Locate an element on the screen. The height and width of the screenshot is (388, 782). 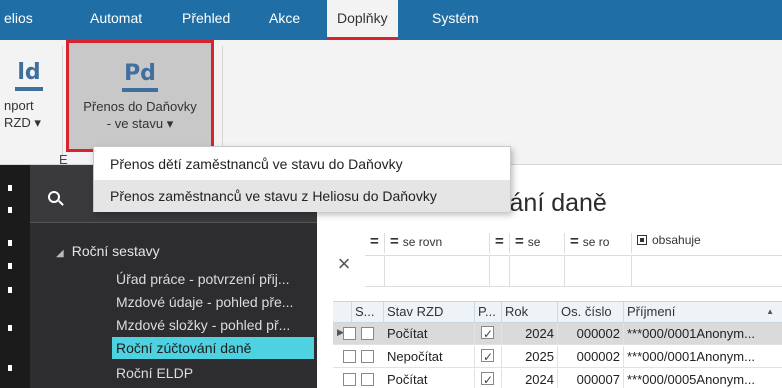
column-header-os-cislo: Os. číslo is located at coordinates (591, 312).